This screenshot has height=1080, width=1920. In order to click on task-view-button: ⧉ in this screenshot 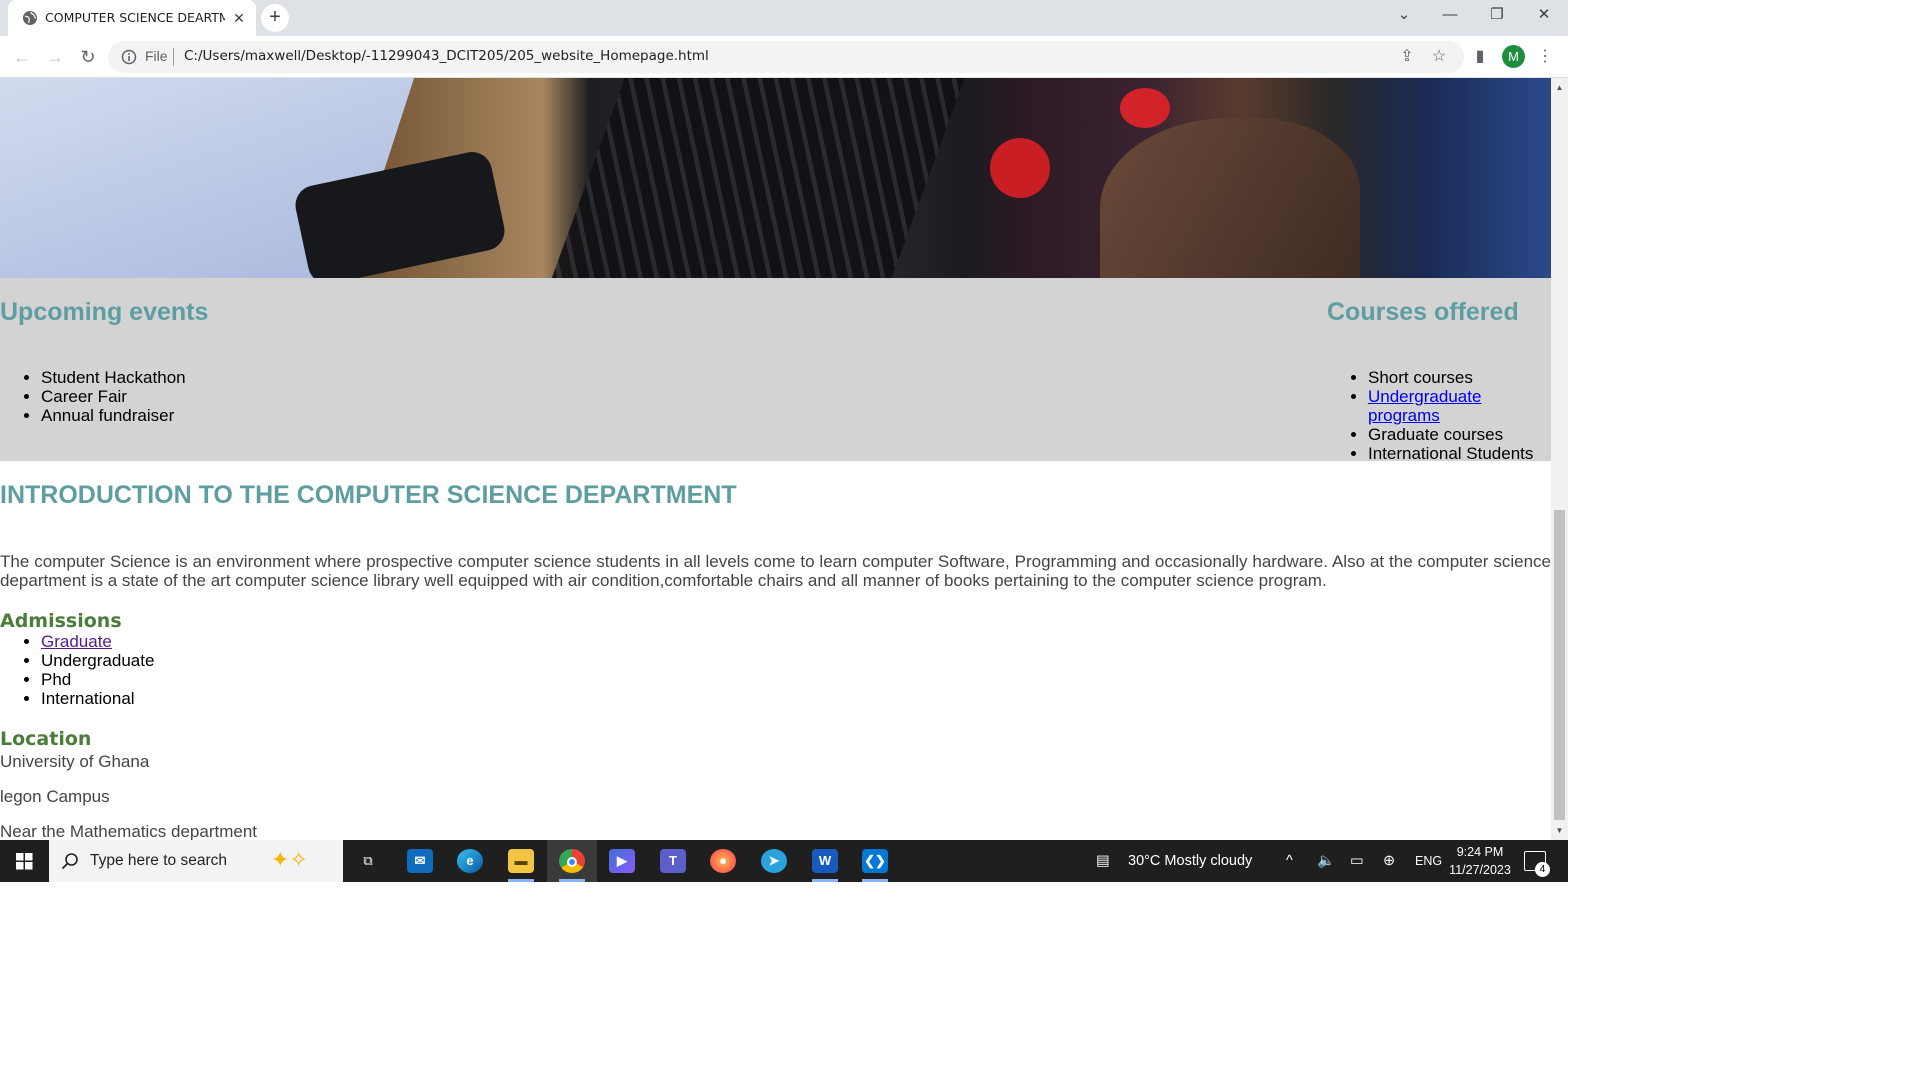, I will do `click(368, 861)`.